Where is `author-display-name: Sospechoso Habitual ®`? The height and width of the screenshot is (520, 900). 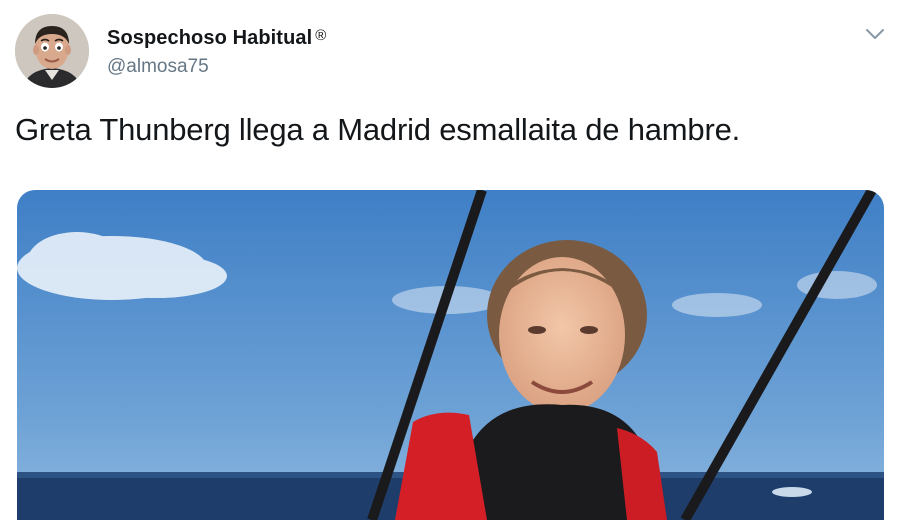
author-display-name: Sospechoso Habitual ® is located at coordinates (216, 38).